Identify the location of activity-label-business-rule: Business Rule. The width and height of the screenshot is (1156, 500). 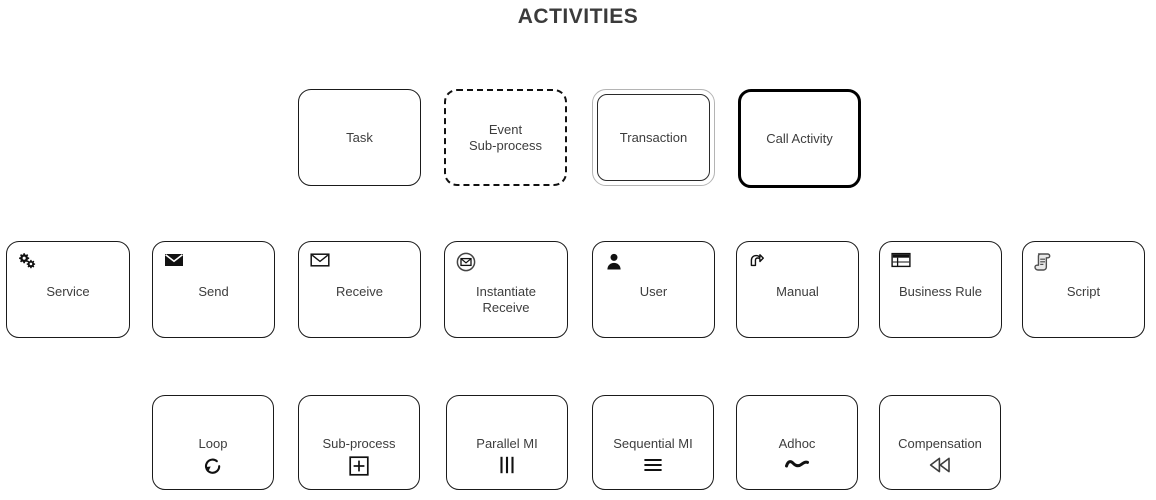
(940, 291).